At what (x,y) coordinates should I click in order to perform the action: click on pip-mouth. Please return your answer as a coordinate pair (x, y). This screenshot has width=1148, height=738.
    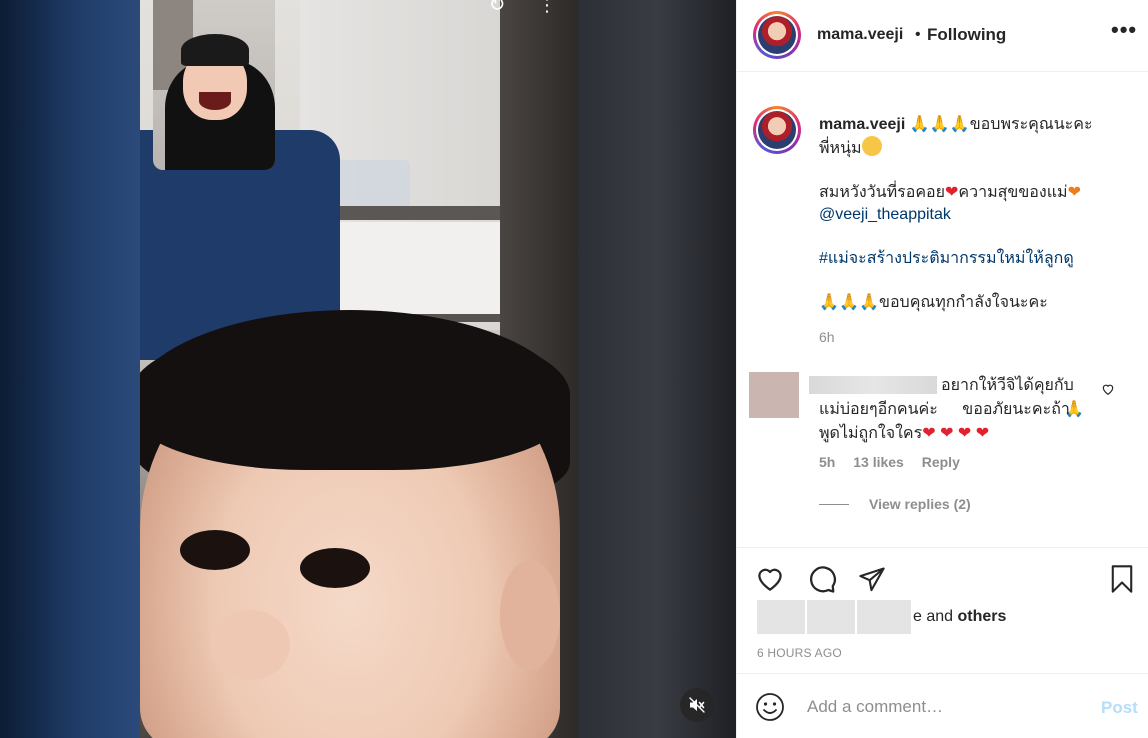
    Looking at the image, I should click on (215, 101).